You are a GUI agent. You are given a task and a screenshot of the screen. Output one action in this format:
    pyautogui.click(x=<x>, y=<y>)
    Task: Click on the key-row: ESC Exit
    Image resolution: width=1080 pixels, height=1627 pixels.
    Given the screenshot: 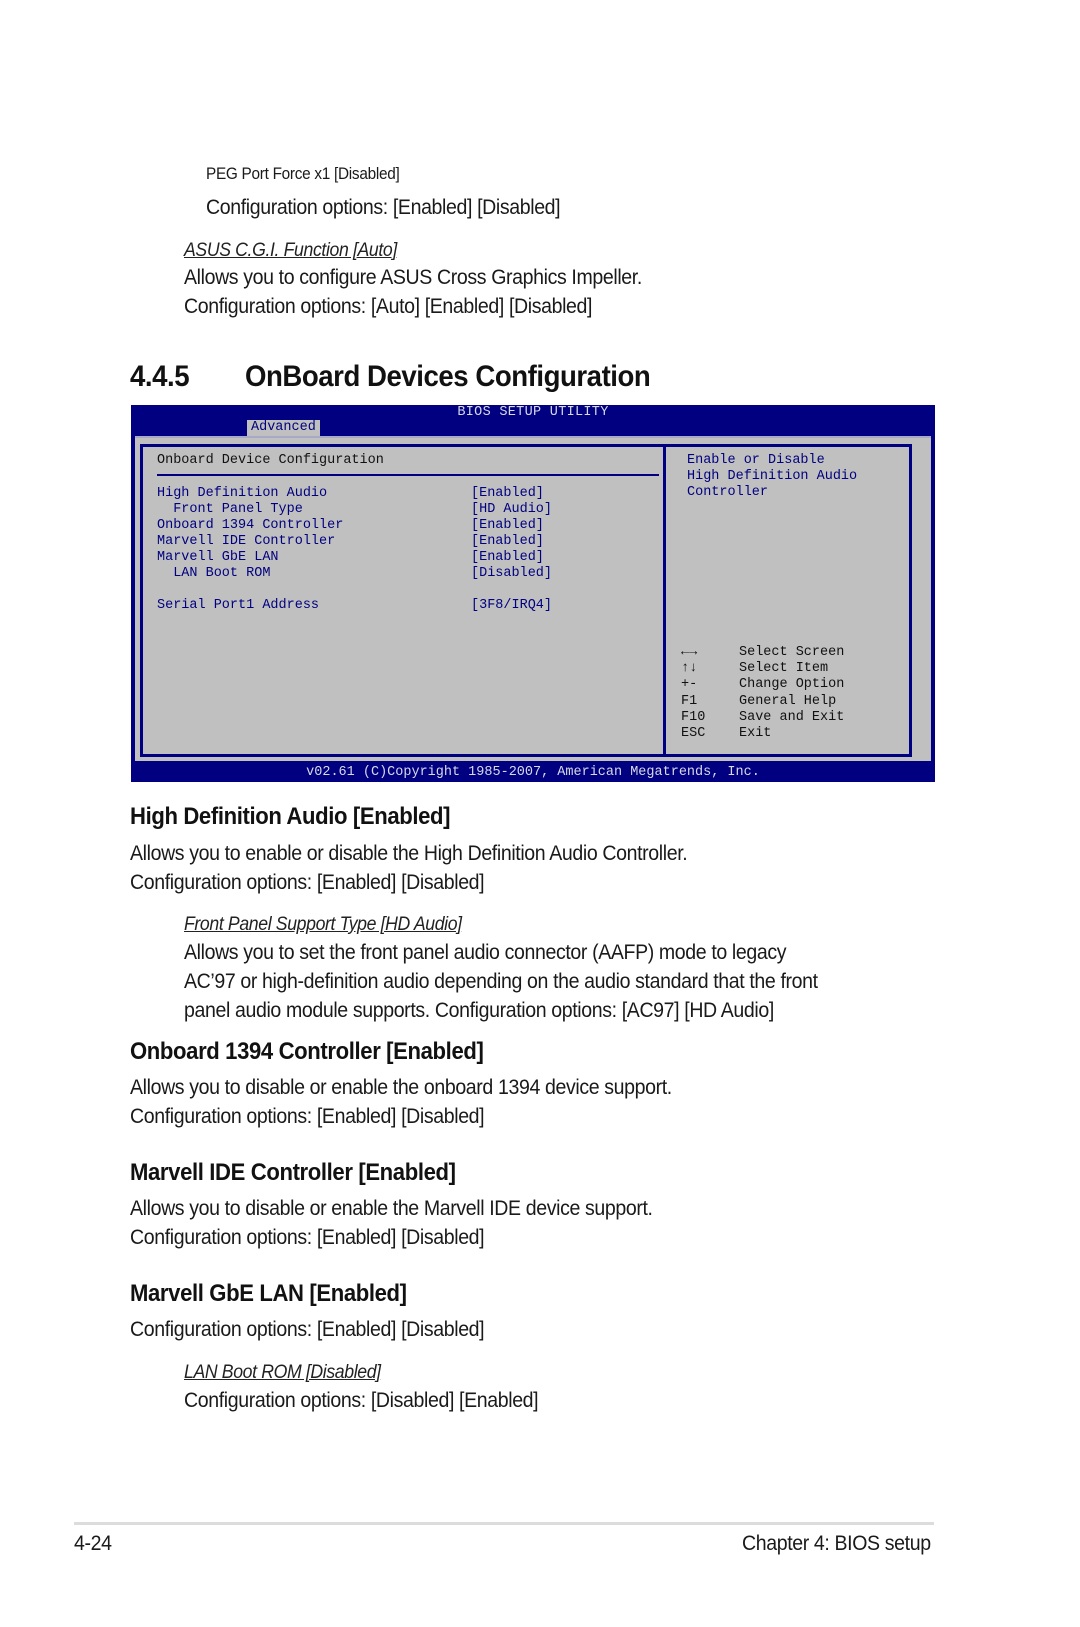 What is the action you would take?
    pyautogui.click(x=762, y=734)
    